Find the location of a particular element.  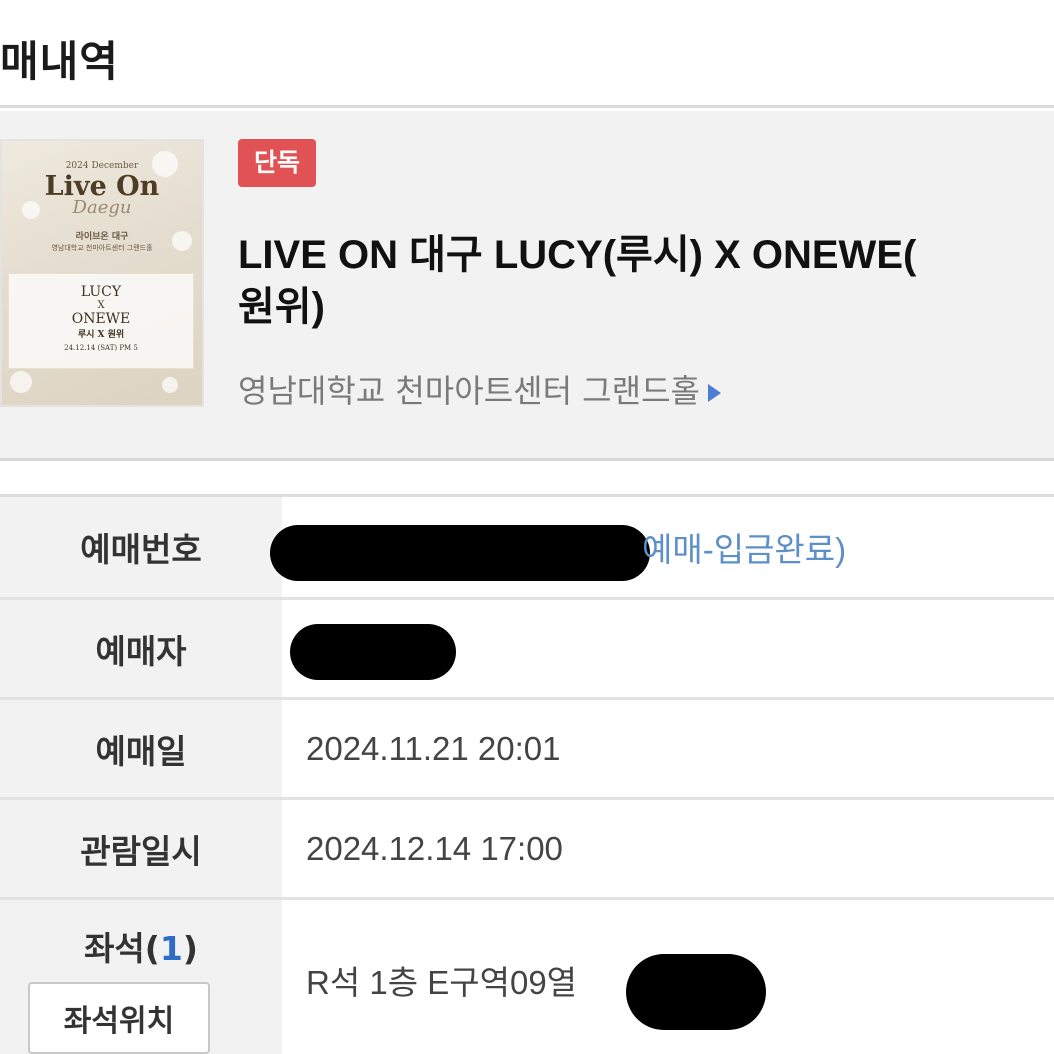

poster-line1: 라이브온 대구 is located at coordinates (102, 237).